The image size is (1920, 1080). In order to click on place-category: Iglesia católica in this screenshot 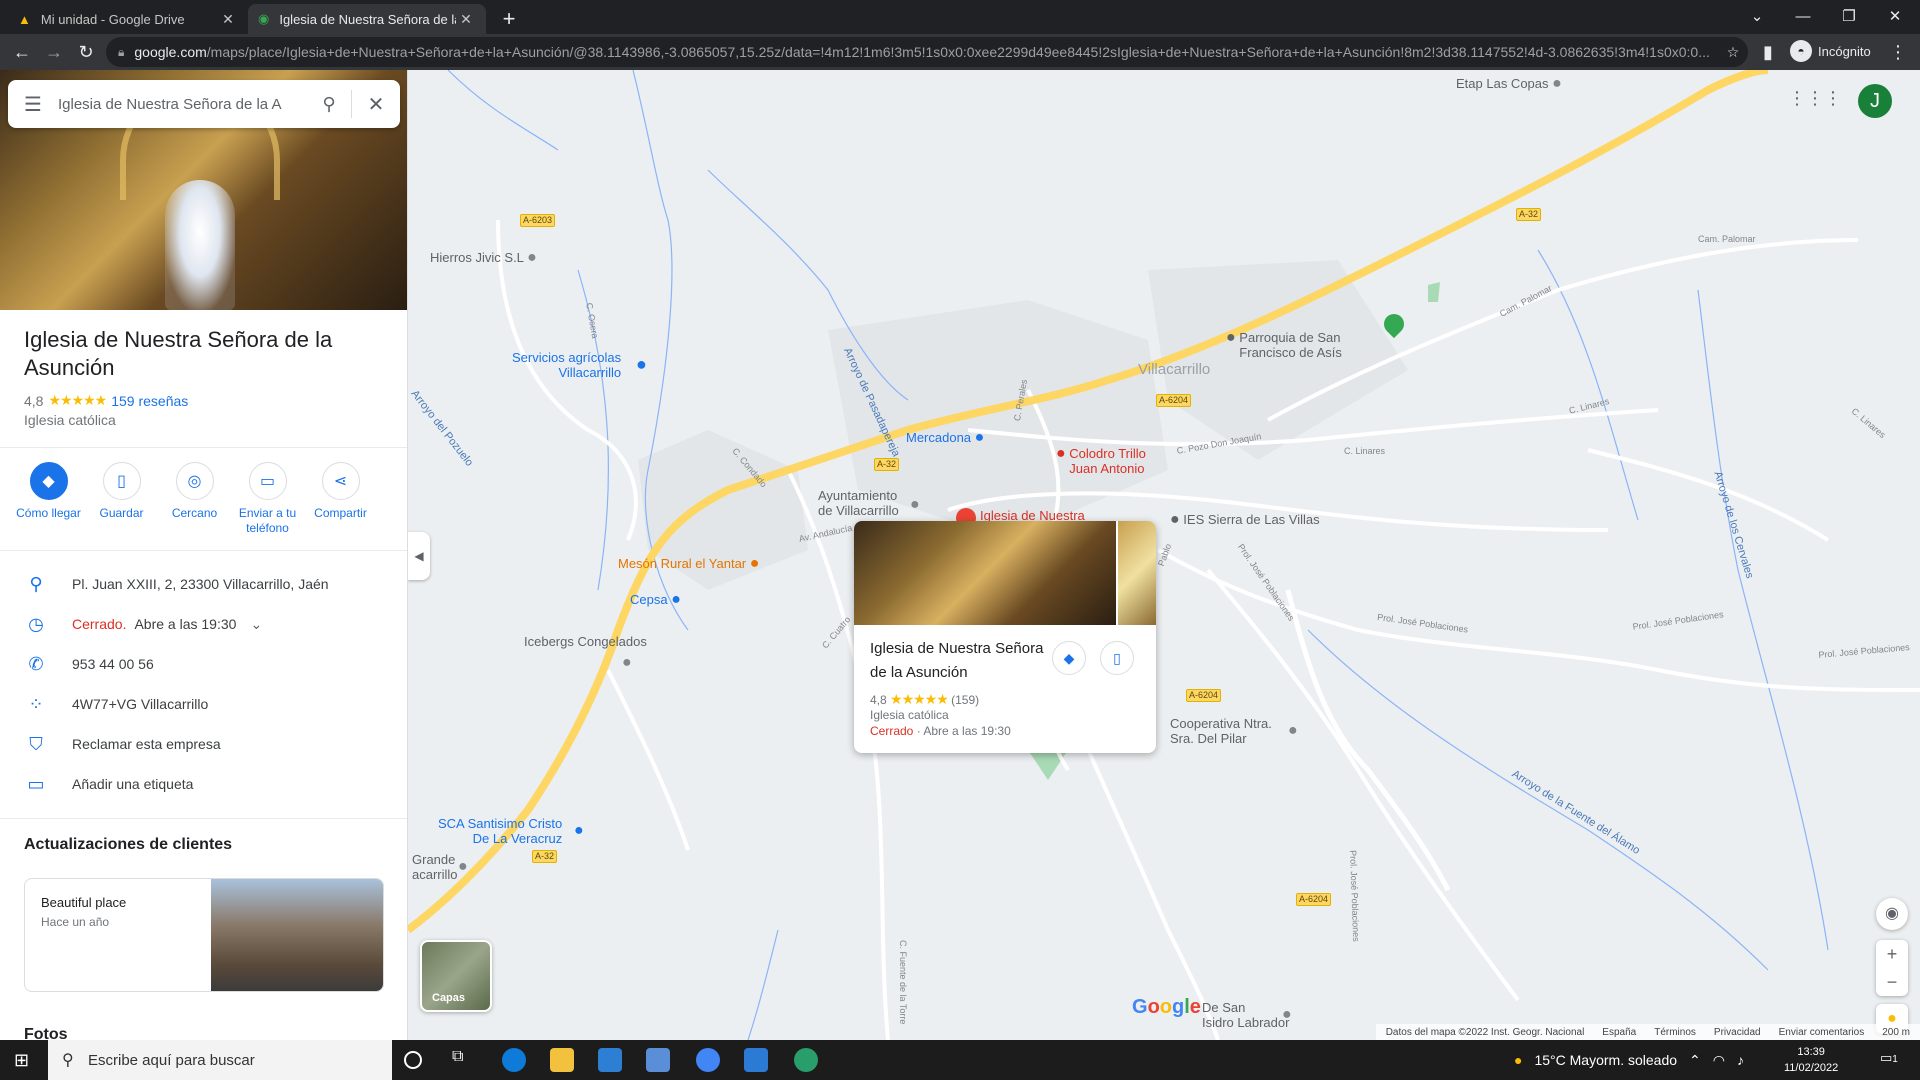, I will do `click(70, 420)`.